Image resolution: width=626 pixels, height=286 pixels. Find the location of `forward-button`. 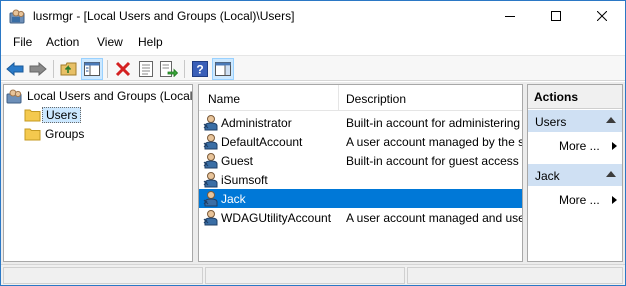

forward-button is located at coordinates (38, 69).